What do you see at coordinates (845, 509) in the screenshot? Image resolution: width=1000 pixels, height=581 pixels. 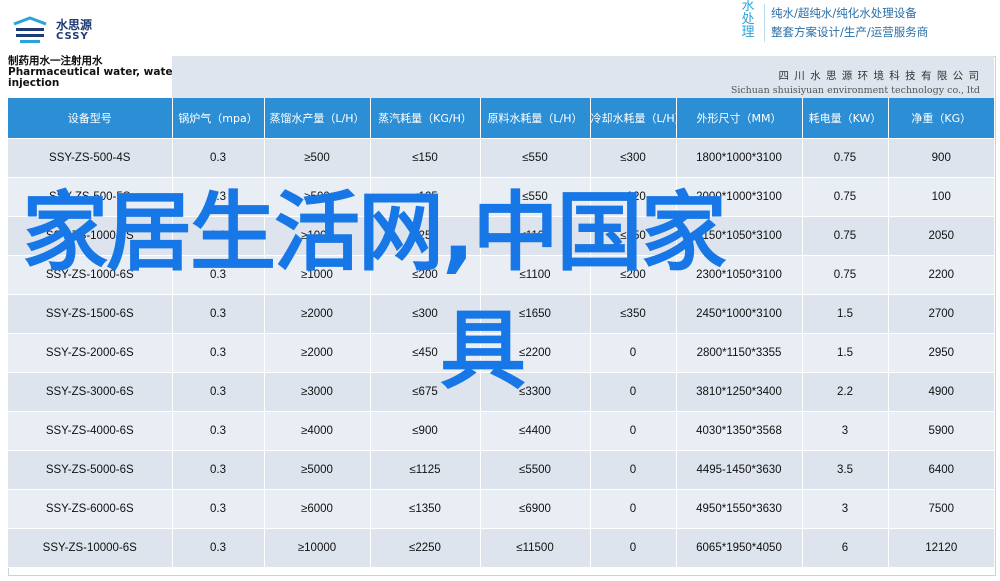 I see `table-cell: 3` at bounding box center [845, 509].